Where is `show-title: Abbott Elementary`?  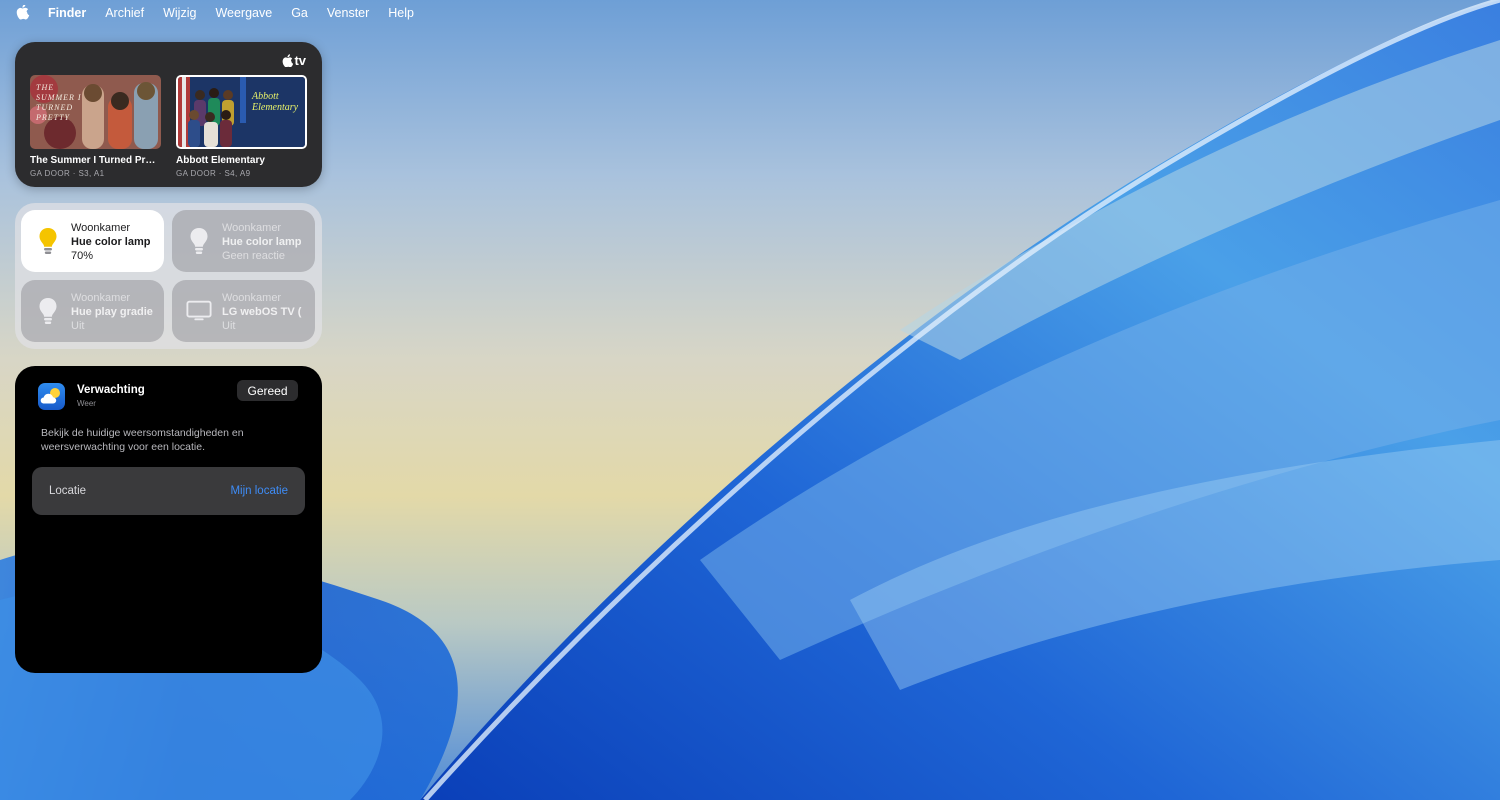
show-title: Abbott Elementary is located at coordinates (220, 160).